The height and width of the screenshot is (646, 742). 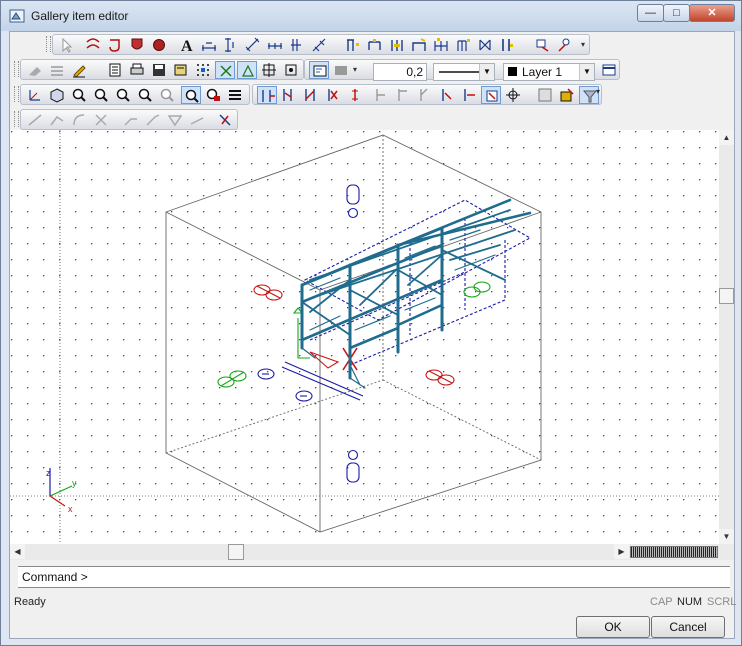 What do you see at coordinates (513, 95) in the screenshot?
I see `snap-node-button` at bounding box center [513, 95].